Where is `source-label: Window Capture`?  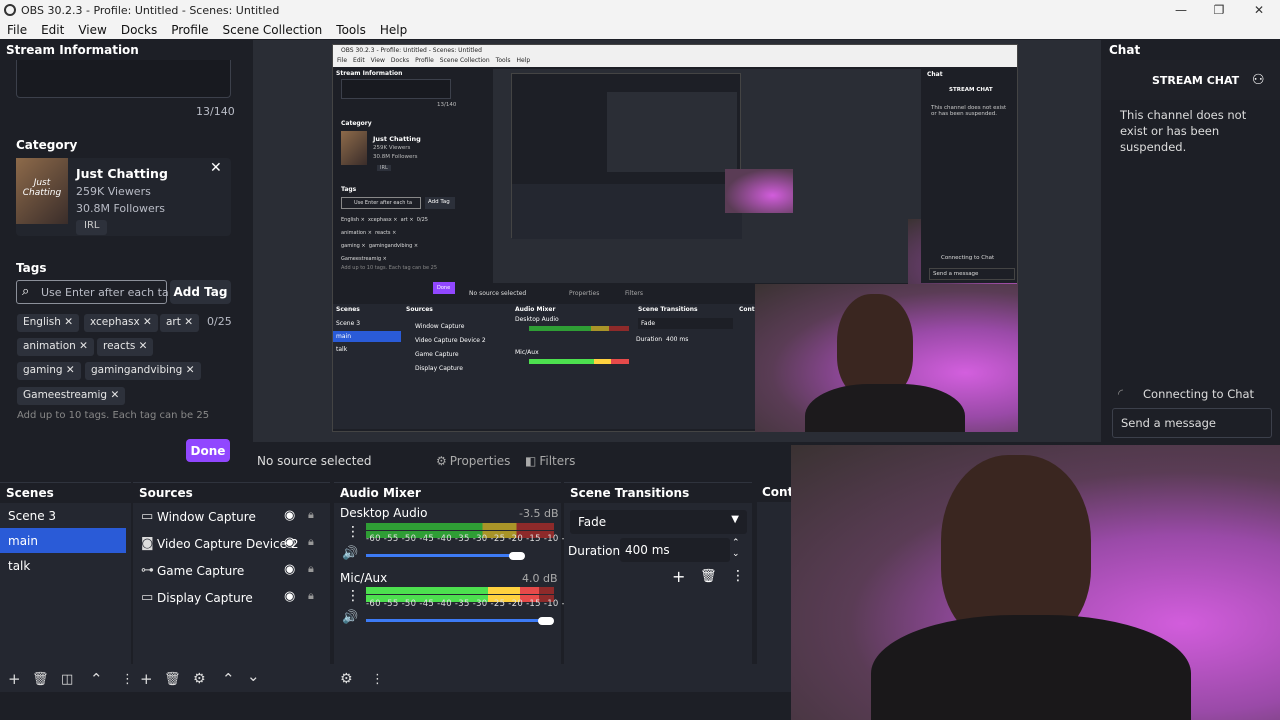
source-label: Window Capture is located at coordinates (206, 516).